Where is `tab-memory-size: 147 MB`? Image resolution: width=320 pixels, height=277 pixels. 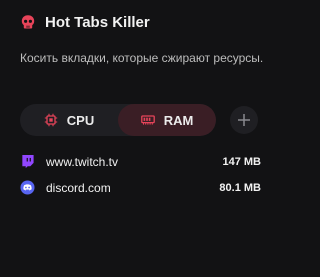 tab-memory-size: 147 MB is located at coordinates (241, 161).